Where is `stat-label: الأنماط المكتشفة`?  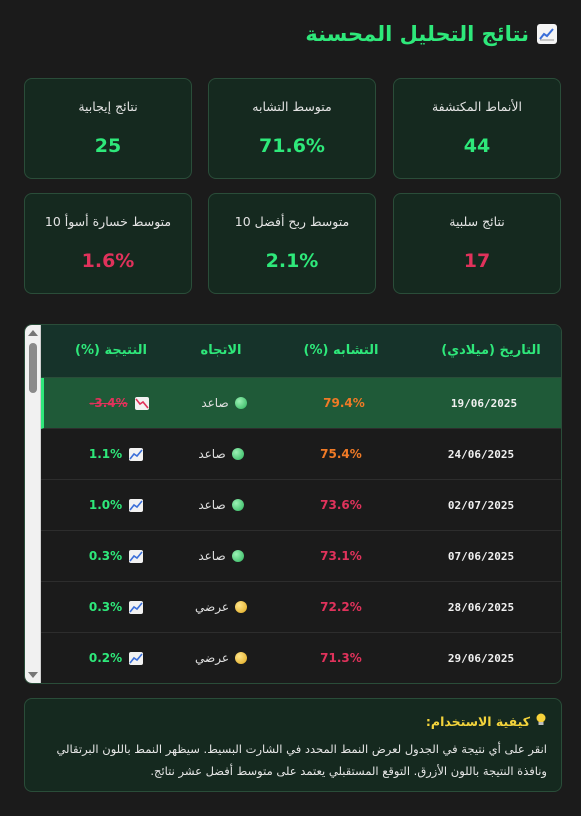
stat-label: الأنماط المكتشفة is located at coordinates (476, 106).